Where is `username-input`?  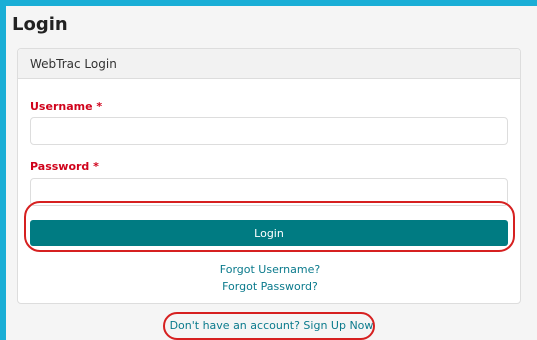 username-input is located at coordinates (269, 131).